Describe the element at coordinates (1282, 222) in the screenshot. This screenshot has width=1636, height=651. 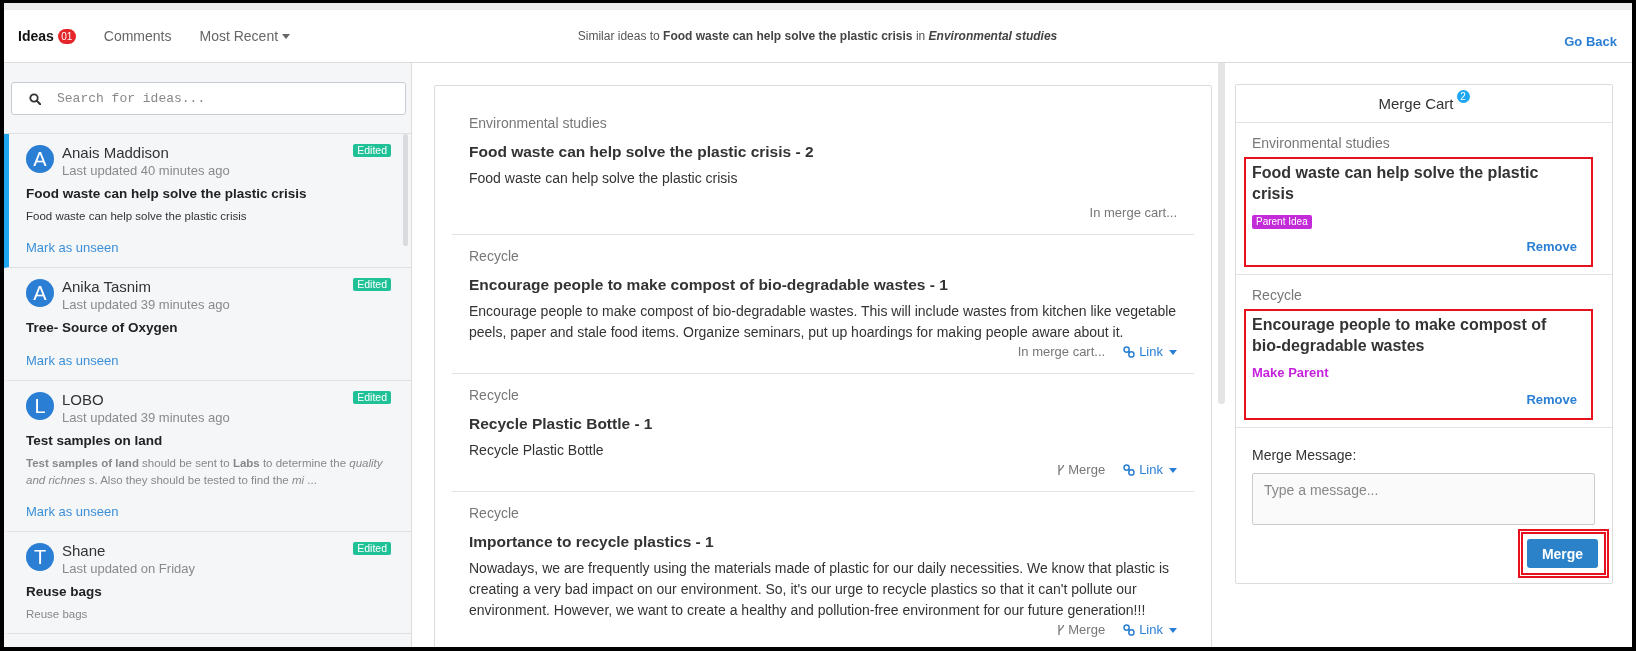
I see `parent-badge: Parent Idea` at that location.